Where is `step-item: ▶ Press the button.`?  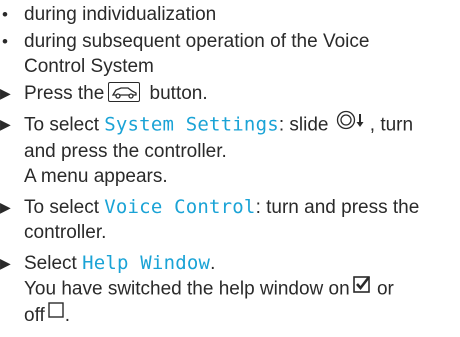
step-item: ▶ Press the button. is located at coordinates (230, 93).